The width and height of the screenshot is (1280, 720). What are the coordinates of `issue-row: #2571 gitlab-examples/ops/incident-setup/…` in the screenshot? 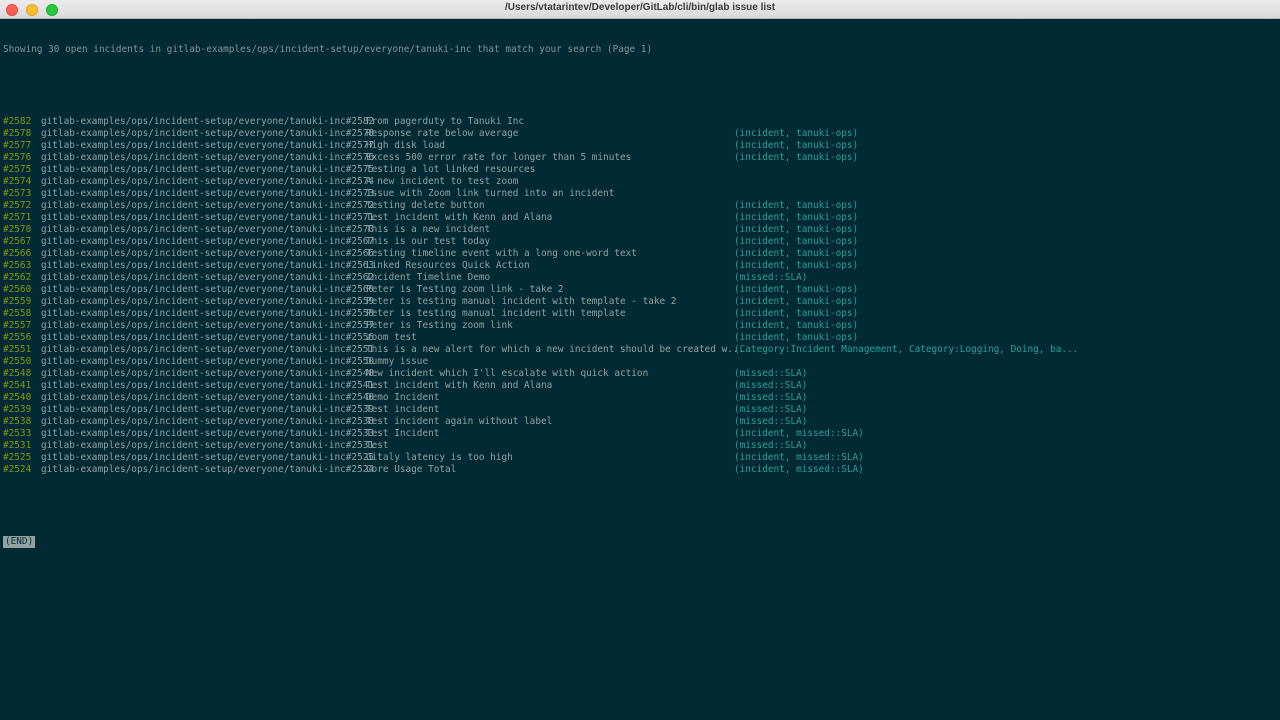 It's located at (638, 218).